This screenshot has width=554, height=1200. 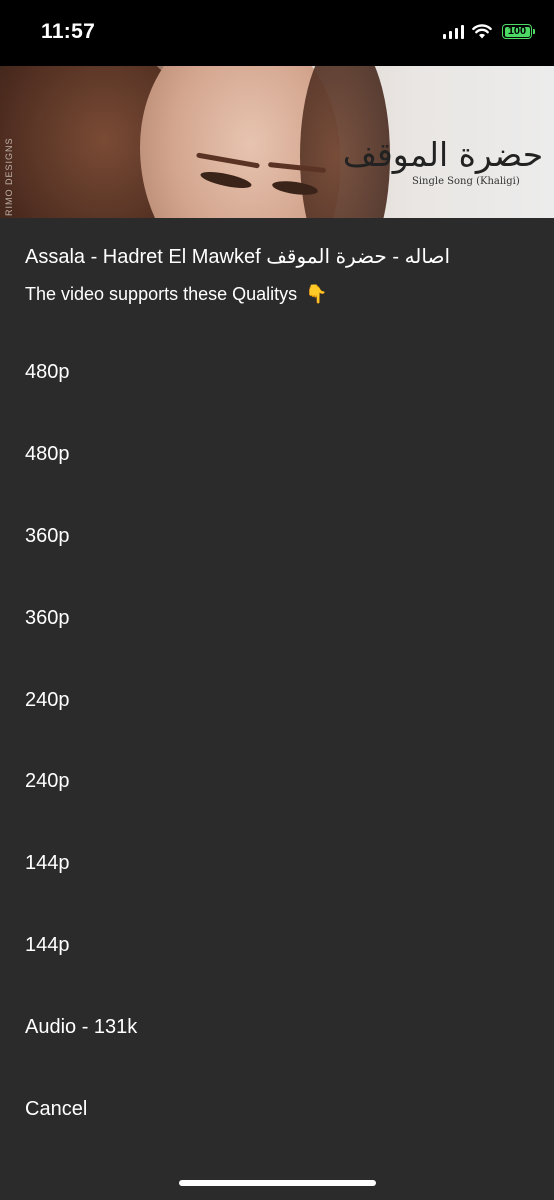 I want to click on thumbnail-title: حضرة الموقف, so click(x=443, y=154).